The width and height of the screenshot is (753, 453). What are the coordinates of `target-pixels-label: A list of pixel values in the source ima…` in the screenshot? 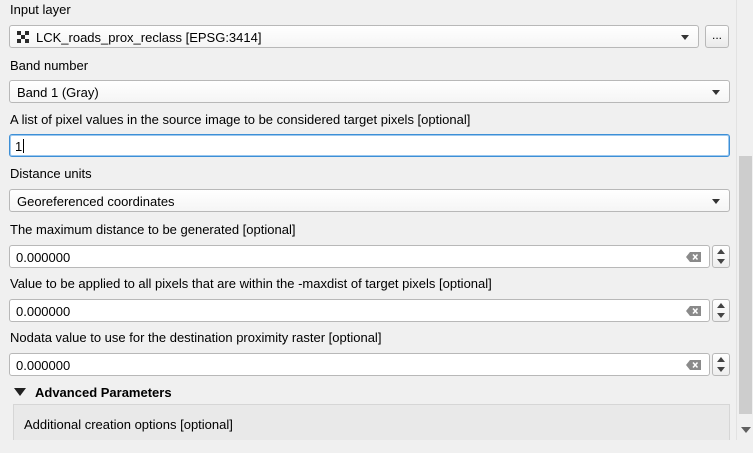 It's located at (240, 119).